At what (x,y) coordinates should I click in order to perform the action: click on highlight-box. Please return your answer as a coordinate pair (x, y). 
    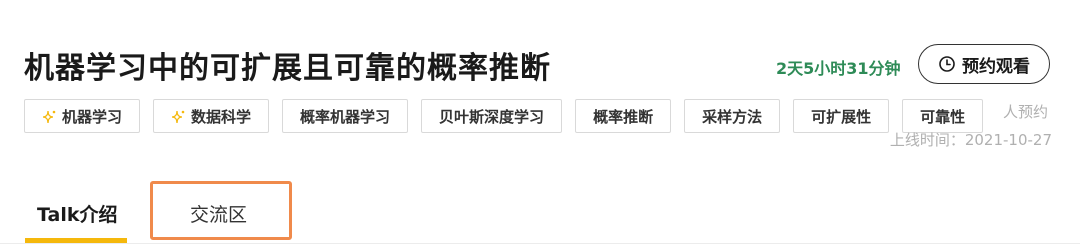
    Looking at the image, I should click on (221, 210).